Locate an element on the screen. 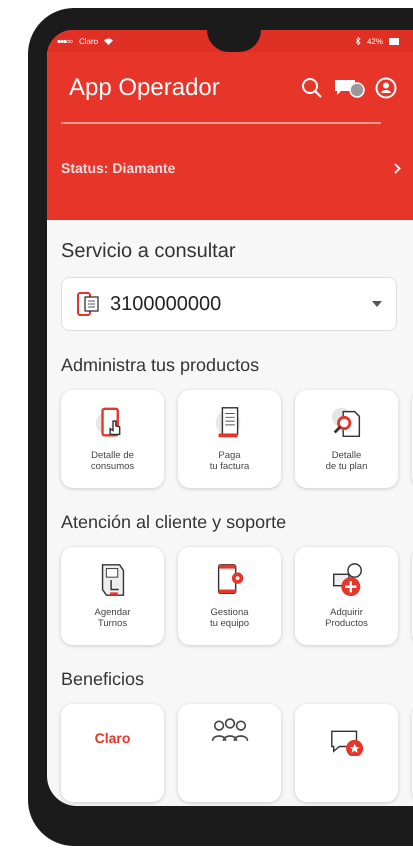  tile-label: Agendar Turnos is located at coordinates (112, 619).